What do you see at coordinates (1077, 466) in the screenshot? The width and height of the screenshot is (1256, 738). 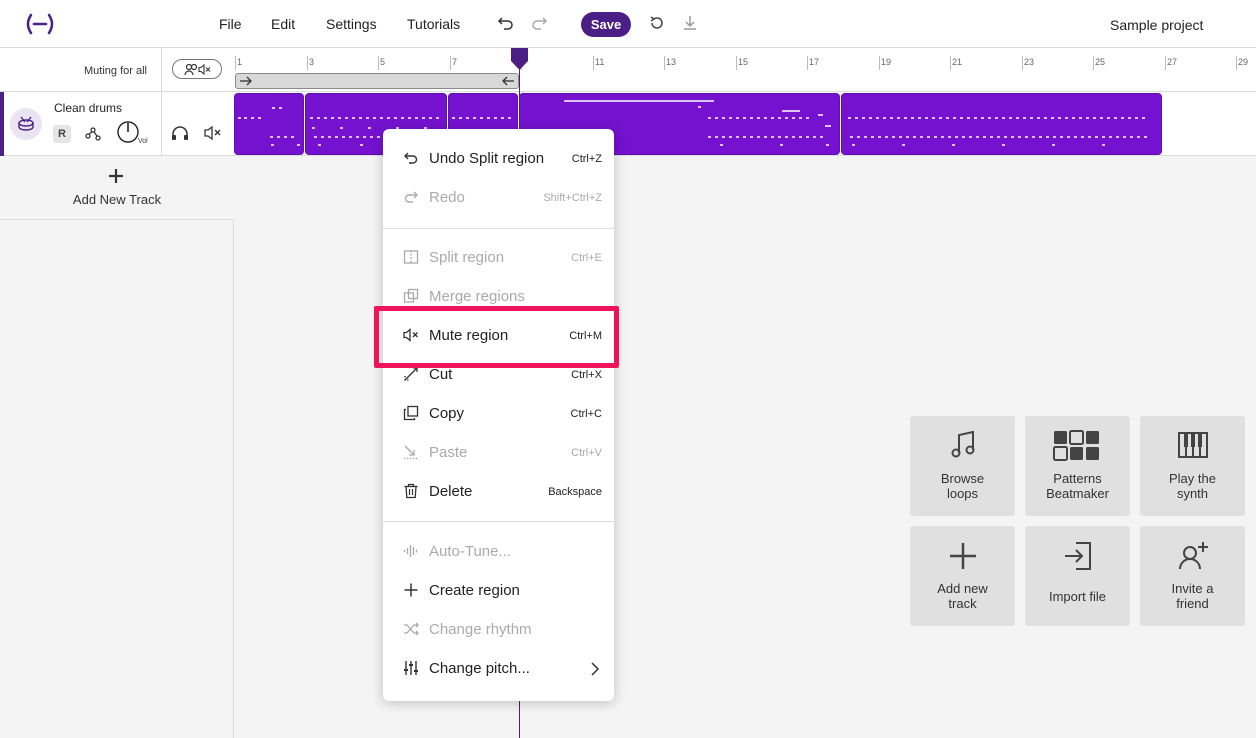 I see `patterns-beatmaker-tile: Patterns Beatmaker` at bounding box center [1077, 466].